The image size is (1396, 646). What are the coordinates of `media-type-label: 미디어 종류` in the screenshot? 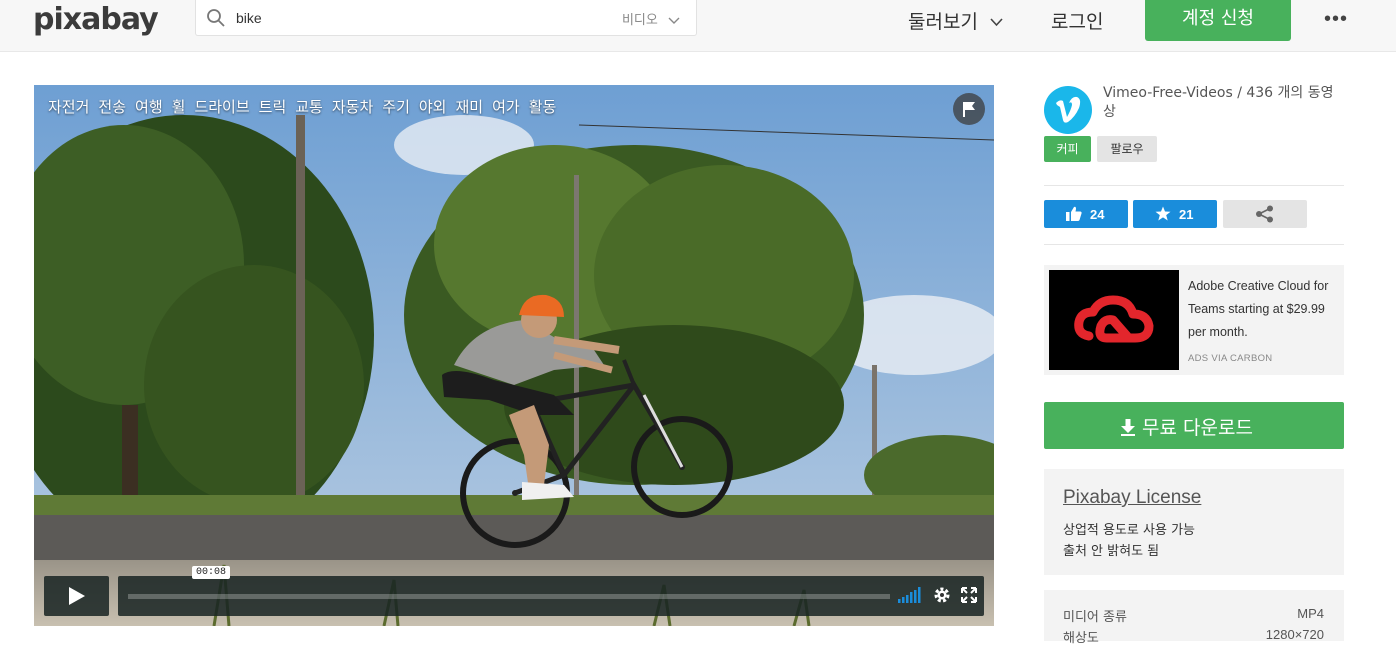 It's located at (1095, 617).